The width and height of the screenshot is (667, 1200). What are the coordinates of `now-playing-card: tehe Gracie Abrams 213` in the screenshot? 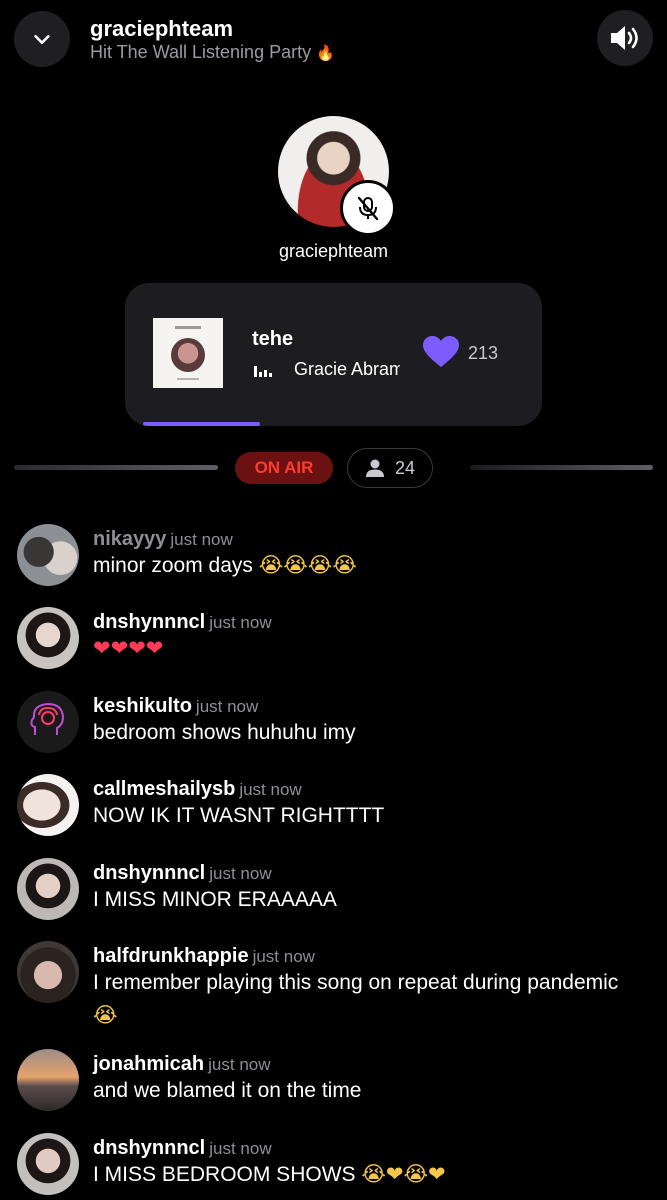 It's located at (333, 354).